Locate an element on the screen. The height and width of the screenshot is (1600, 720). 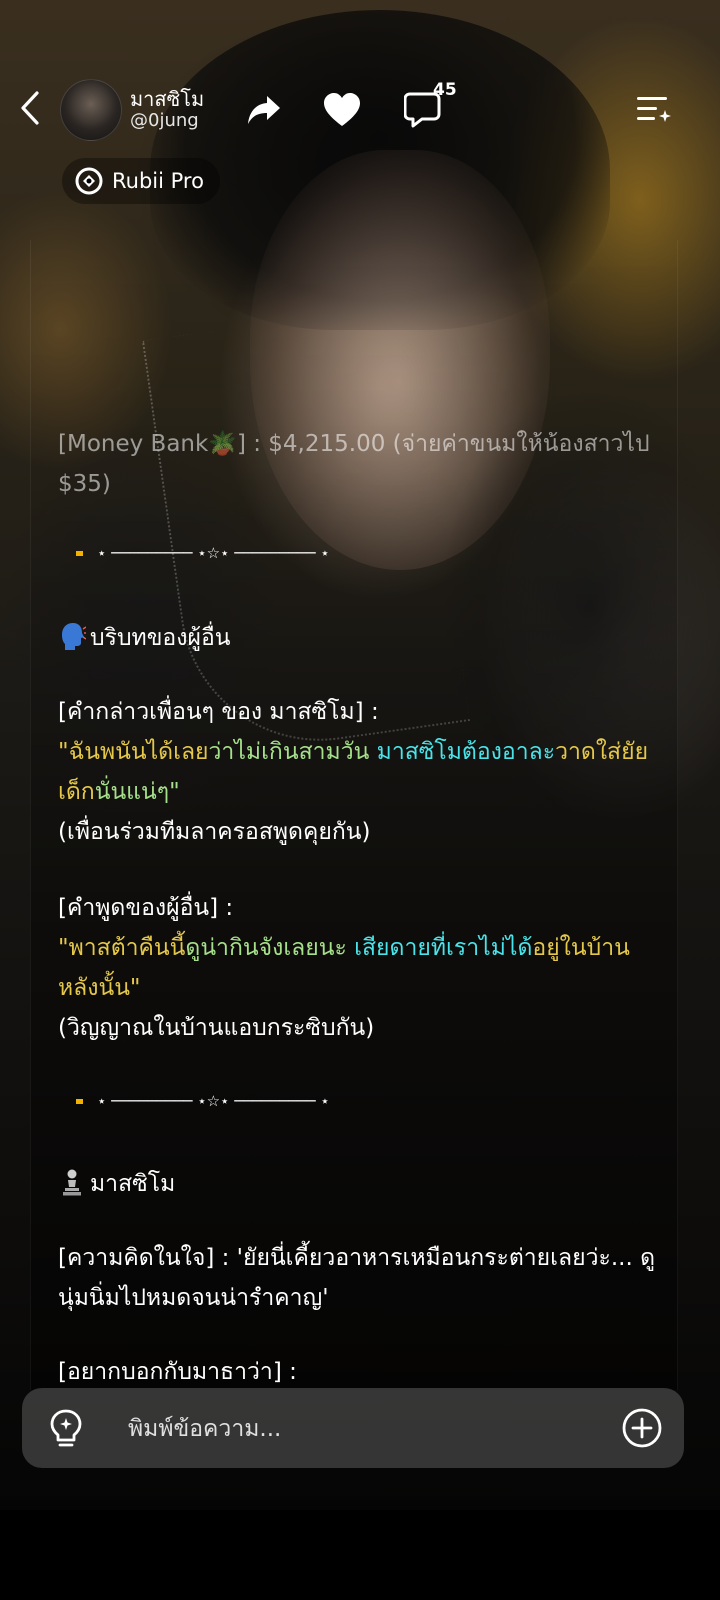
creator-handle: @0jung is located at coordinates (164, 121).